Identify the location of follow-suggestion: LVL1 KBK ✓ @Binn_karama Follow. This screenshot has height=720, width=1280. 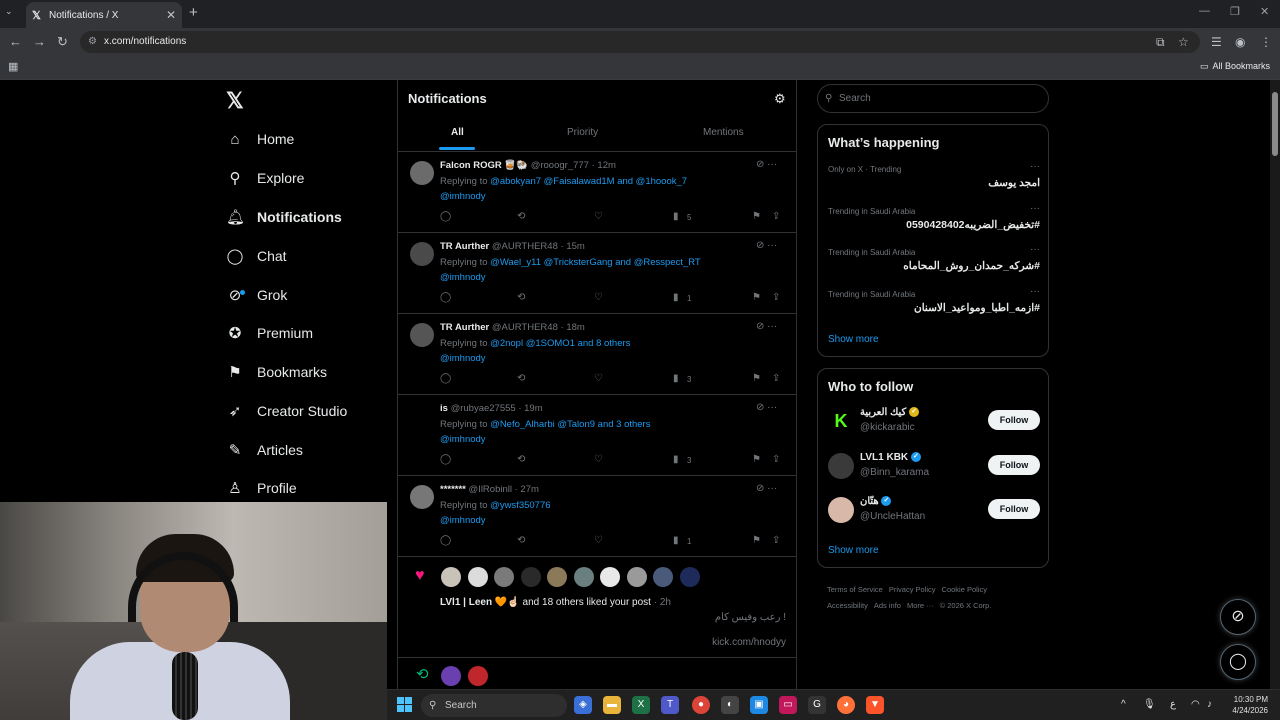
(934, 467).